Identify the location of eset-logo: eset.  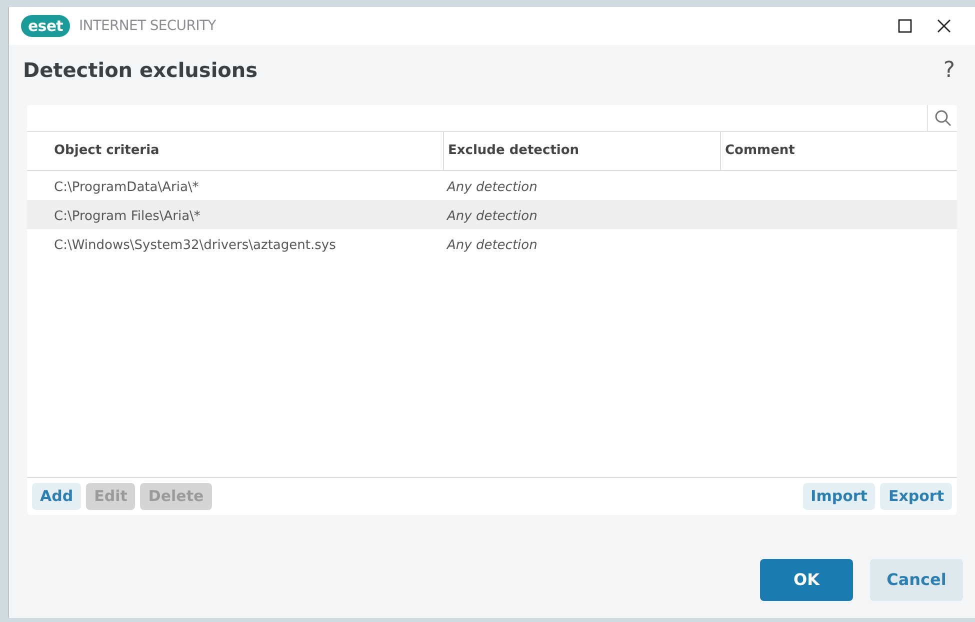
(45, 26).